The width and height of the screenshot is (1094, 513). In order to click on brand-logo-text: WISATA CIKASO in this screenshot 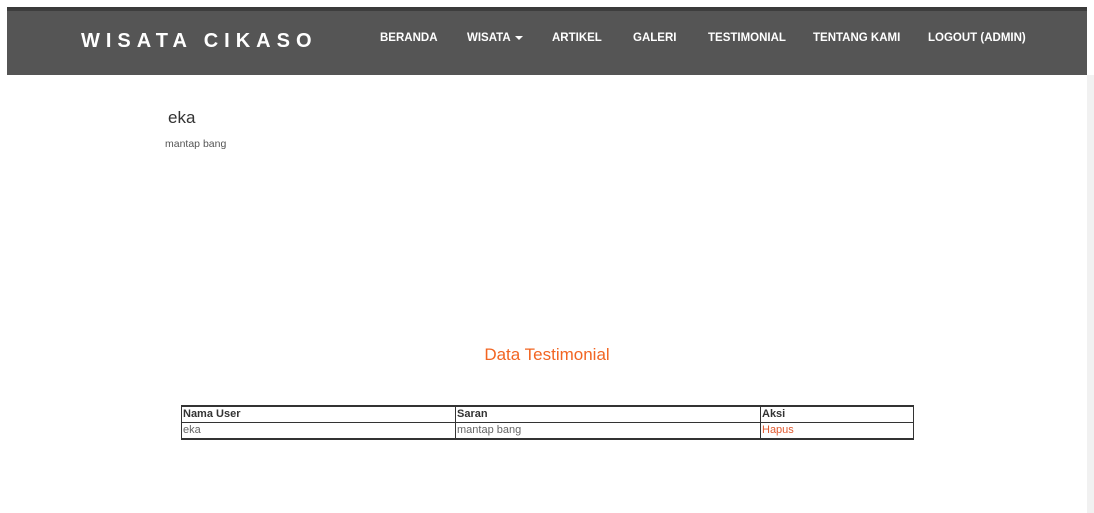, I will do `click(199, 41)`.